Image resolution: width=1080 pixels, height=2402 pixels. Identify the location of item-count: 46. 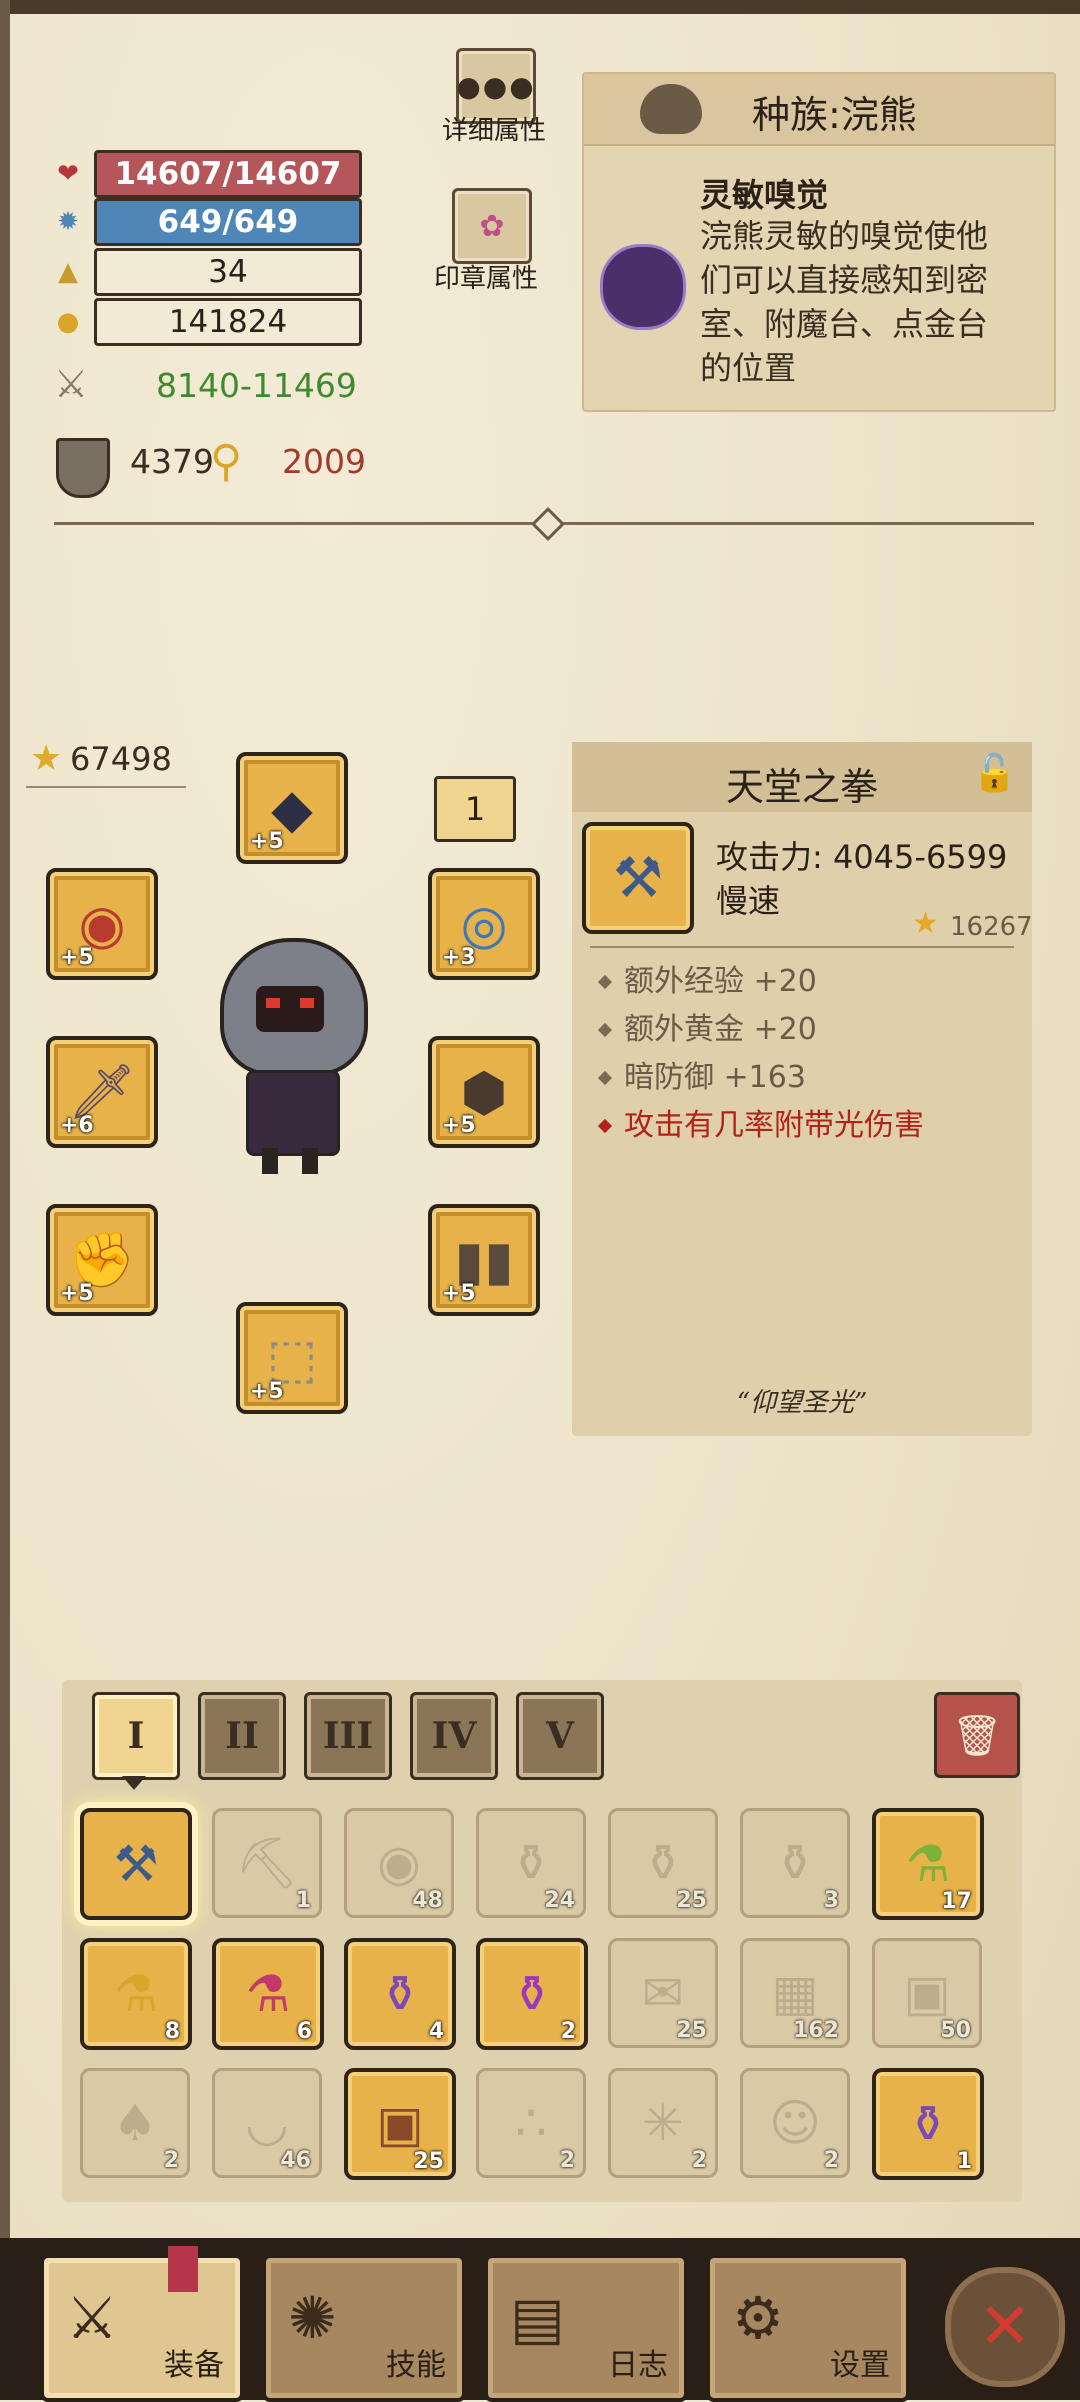
(295, 2160).